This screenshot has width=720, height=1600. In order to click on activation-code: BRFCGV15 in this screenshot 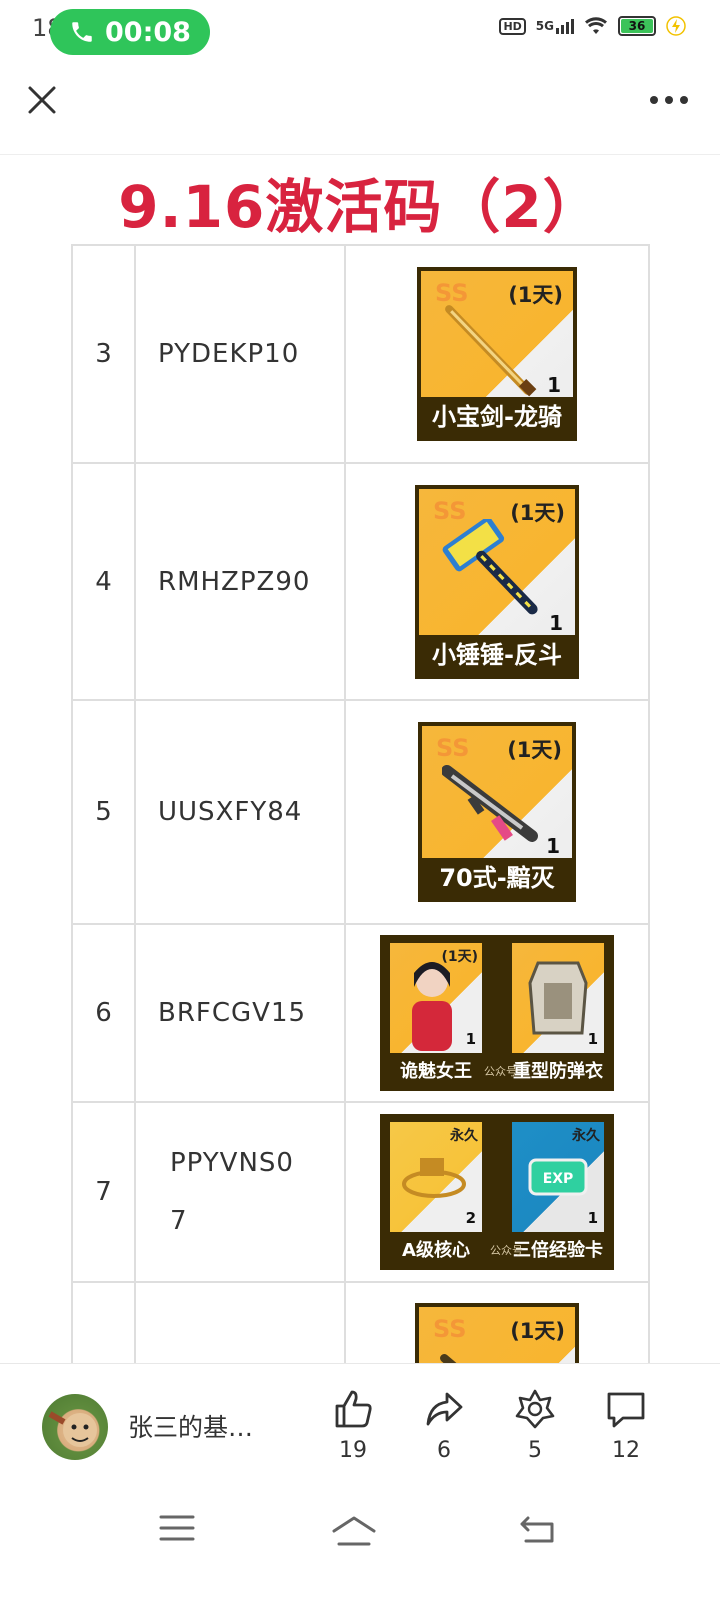, I will do `click(240, 1013)`.